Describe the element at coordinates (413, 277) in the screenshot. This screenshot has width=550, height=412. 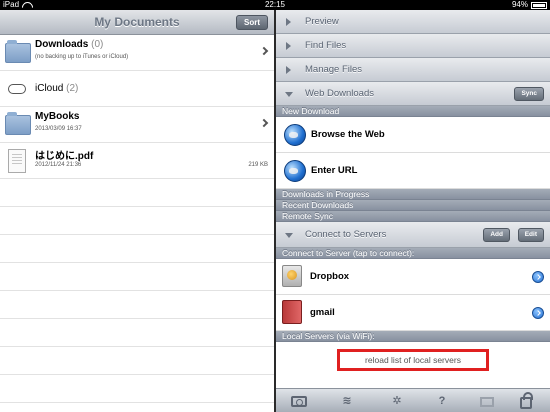
I see `server-row-dropbox: Dropbox` at that location.